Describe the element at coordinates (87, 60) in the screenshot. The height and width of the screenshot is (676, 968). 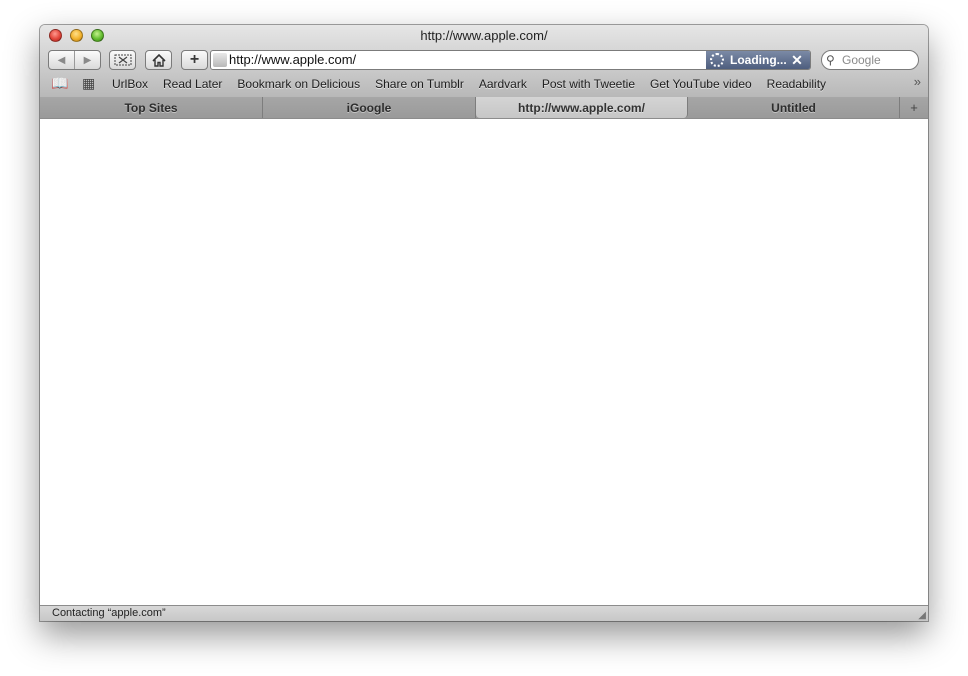
I see `forward-arrow-icon: ▶` at that location.